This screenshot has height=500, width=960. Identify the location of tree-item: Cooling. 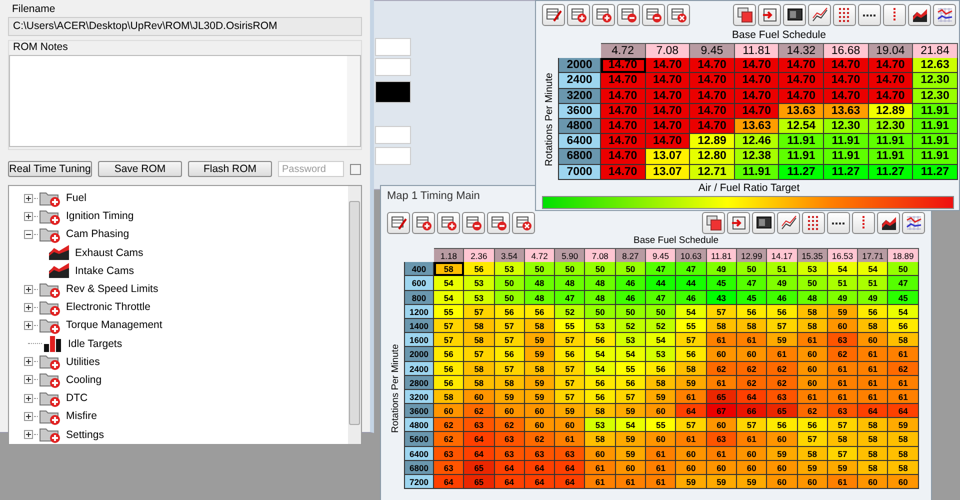
(84, 380).